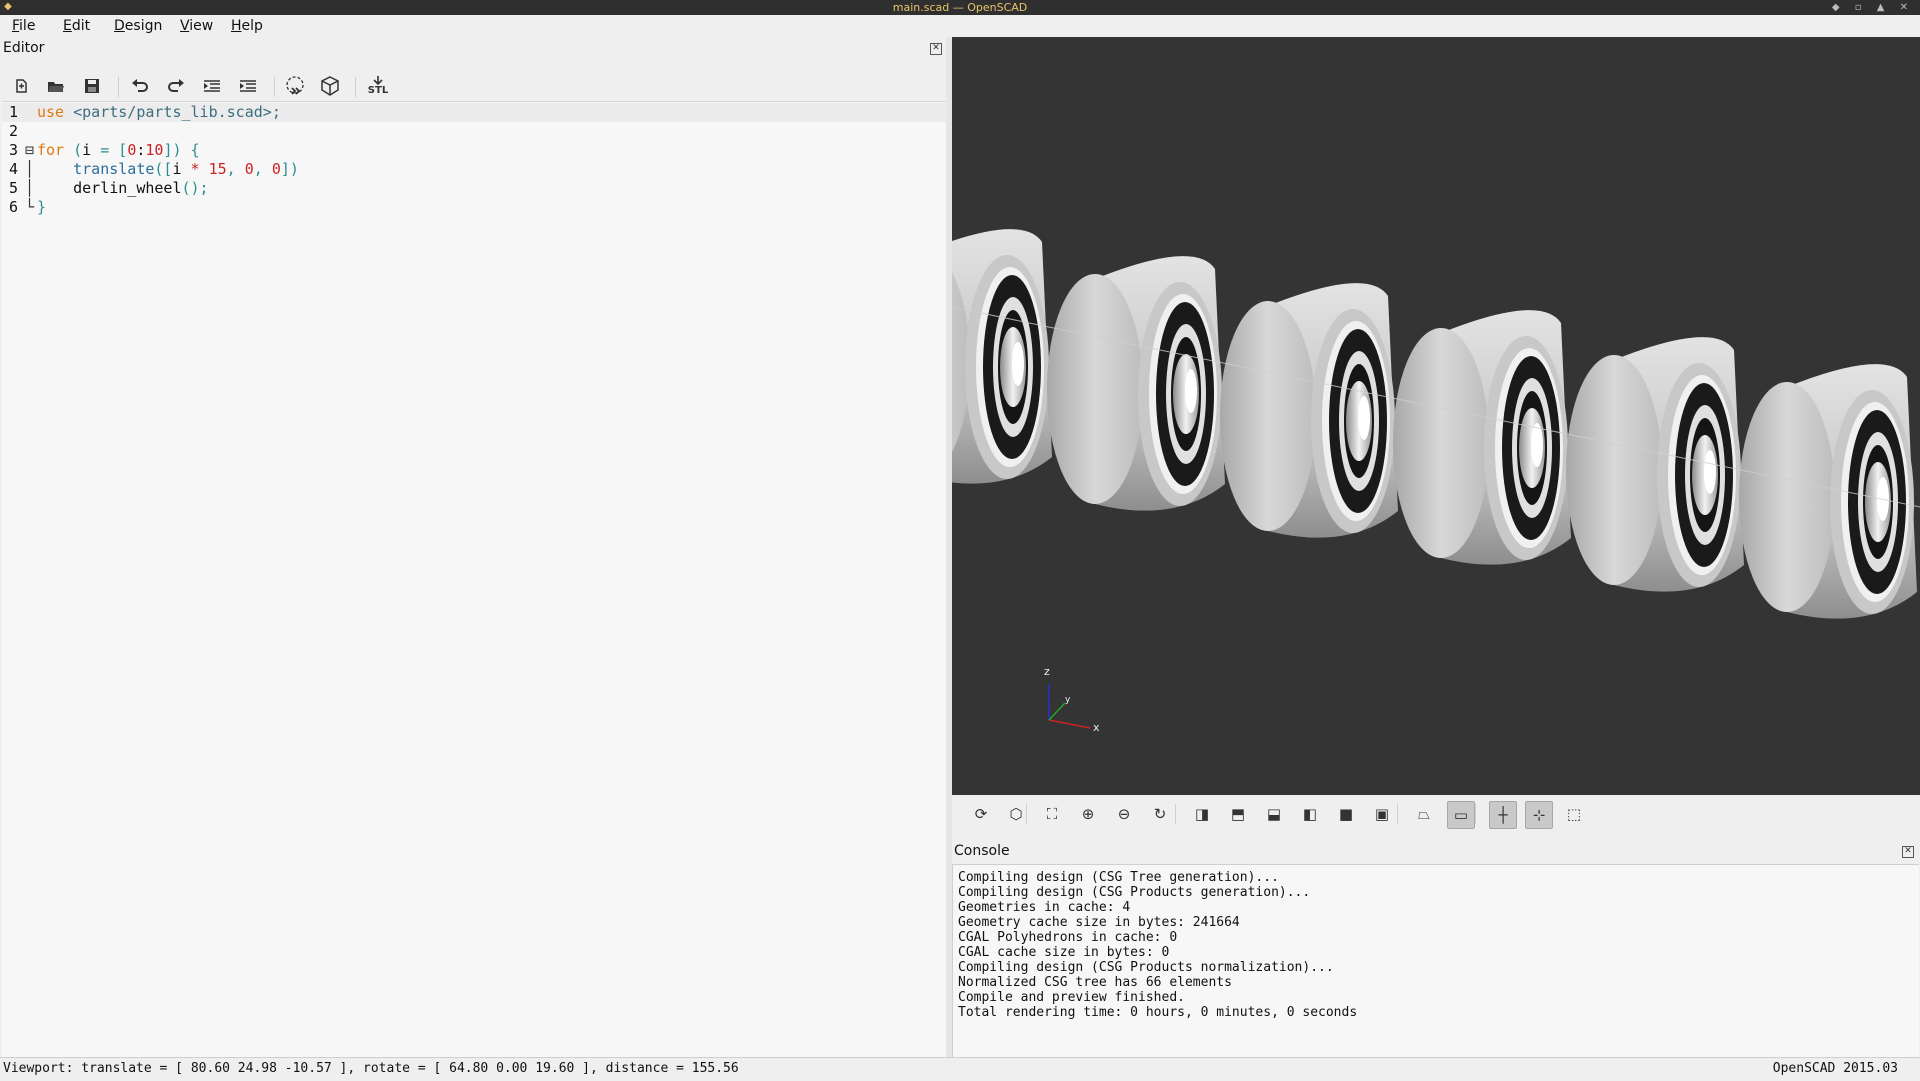 The width and height of the screenshot is (1920, 1081). I want to click on console-line: Normalized CSG tree has 66 elements, so click(1095, 982).